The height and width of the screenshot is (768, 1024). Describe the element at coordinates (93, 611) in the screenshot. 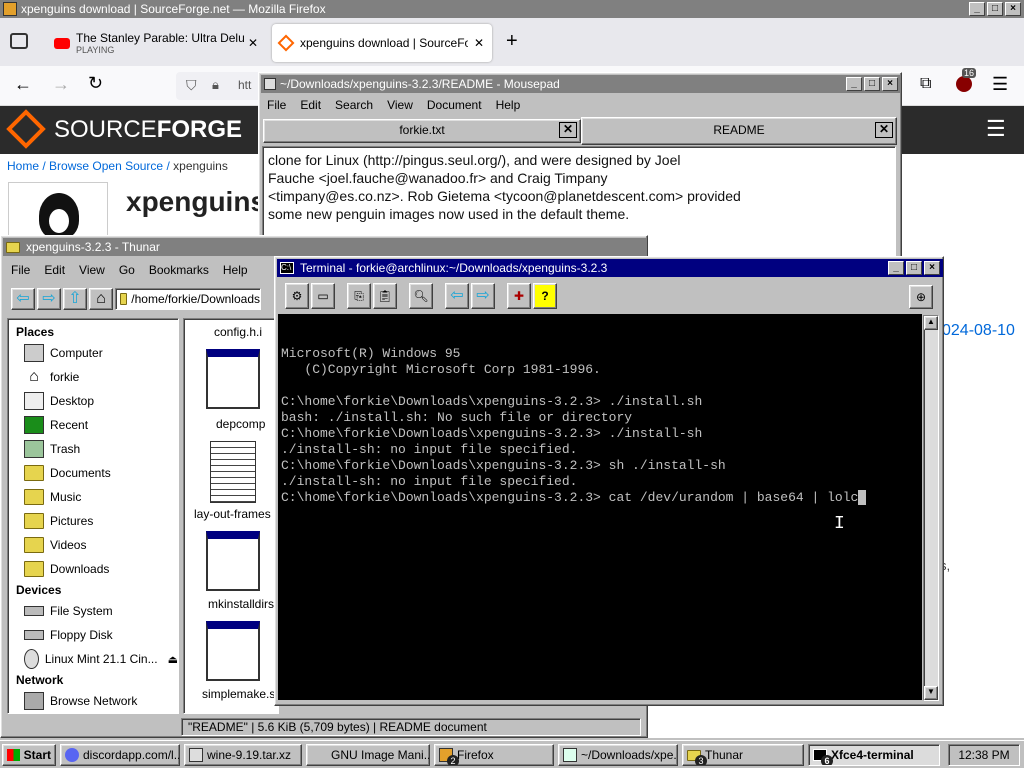

I see `sidebar-item-filesystem: File System` at that location.